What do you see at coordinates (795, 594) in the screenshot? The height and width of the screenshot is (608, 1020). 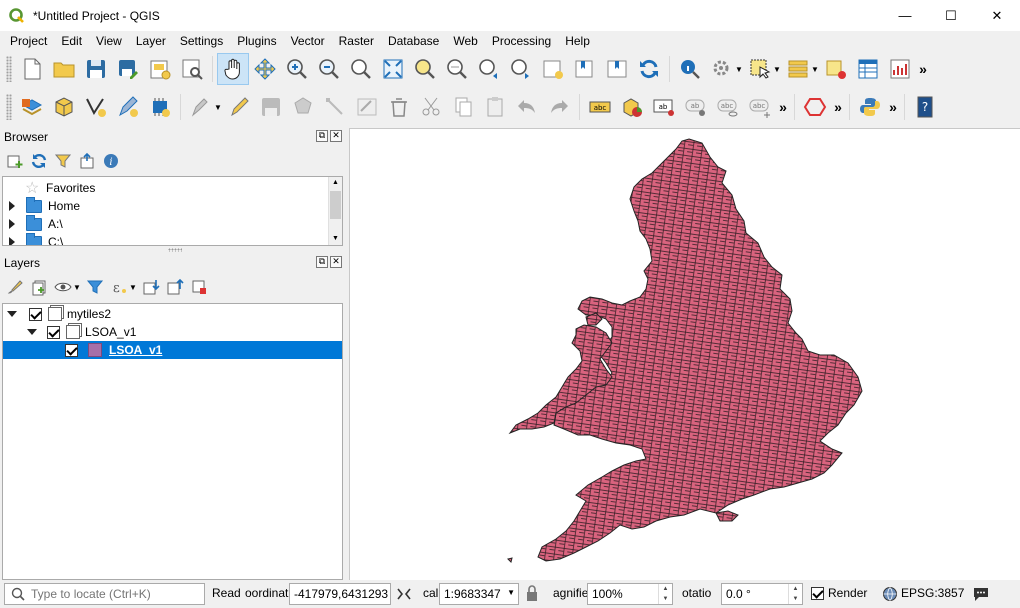 I see `rotation-spinner: ▲ ▼` at bounding box center [795, 594].